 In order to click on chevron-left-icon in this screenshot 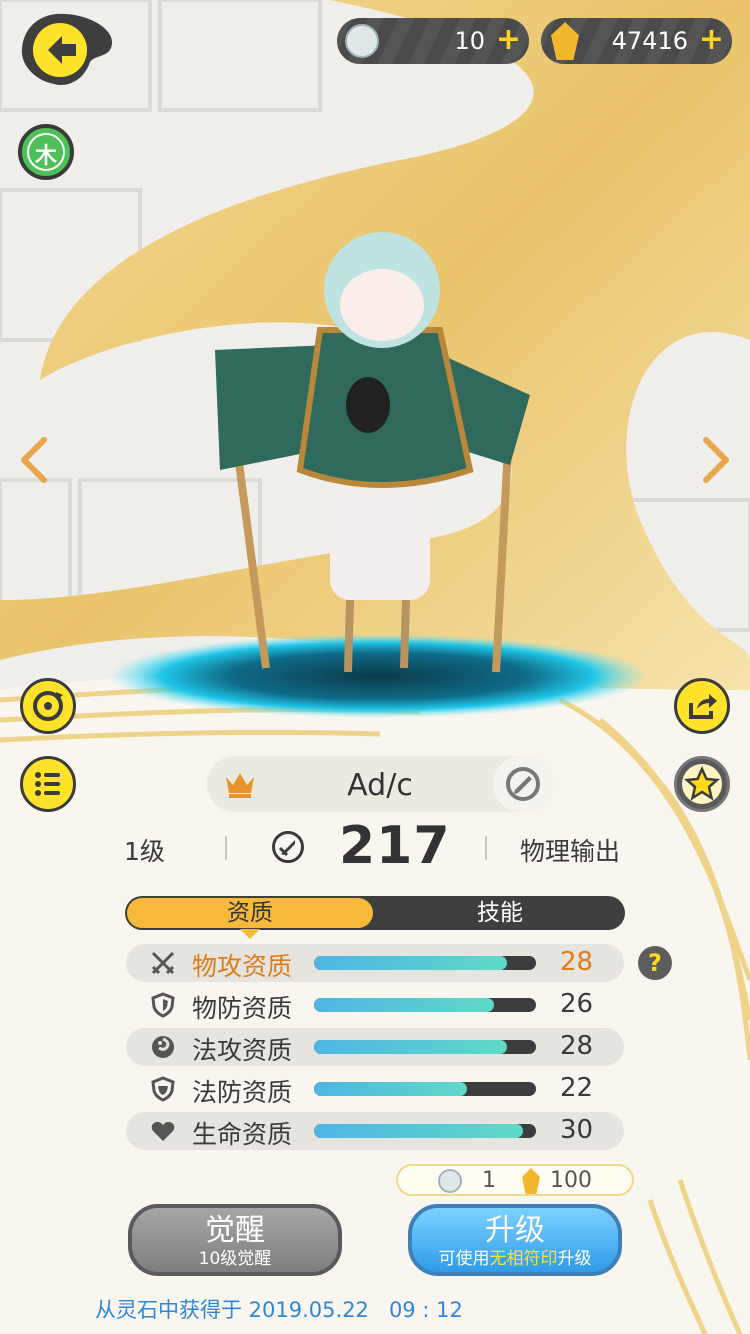, I will do `click(34, 460)`.